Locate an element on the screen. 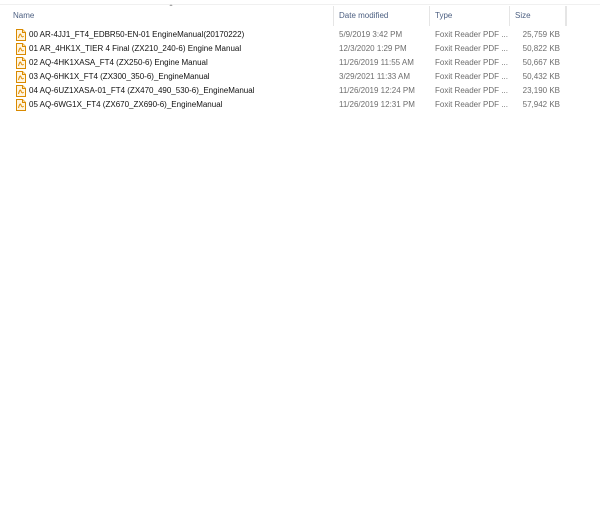 The image size is (600, 528). file-size: 50,822 KB is located at coordinates (541, 48).